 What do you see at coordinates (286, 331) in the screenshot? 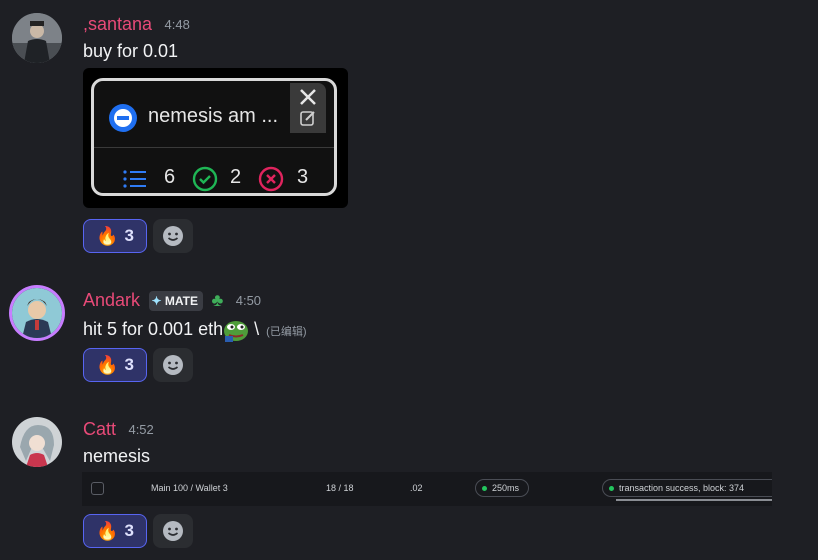
I see `edited-label: (已编辑)` at bounding box center [286, 331].